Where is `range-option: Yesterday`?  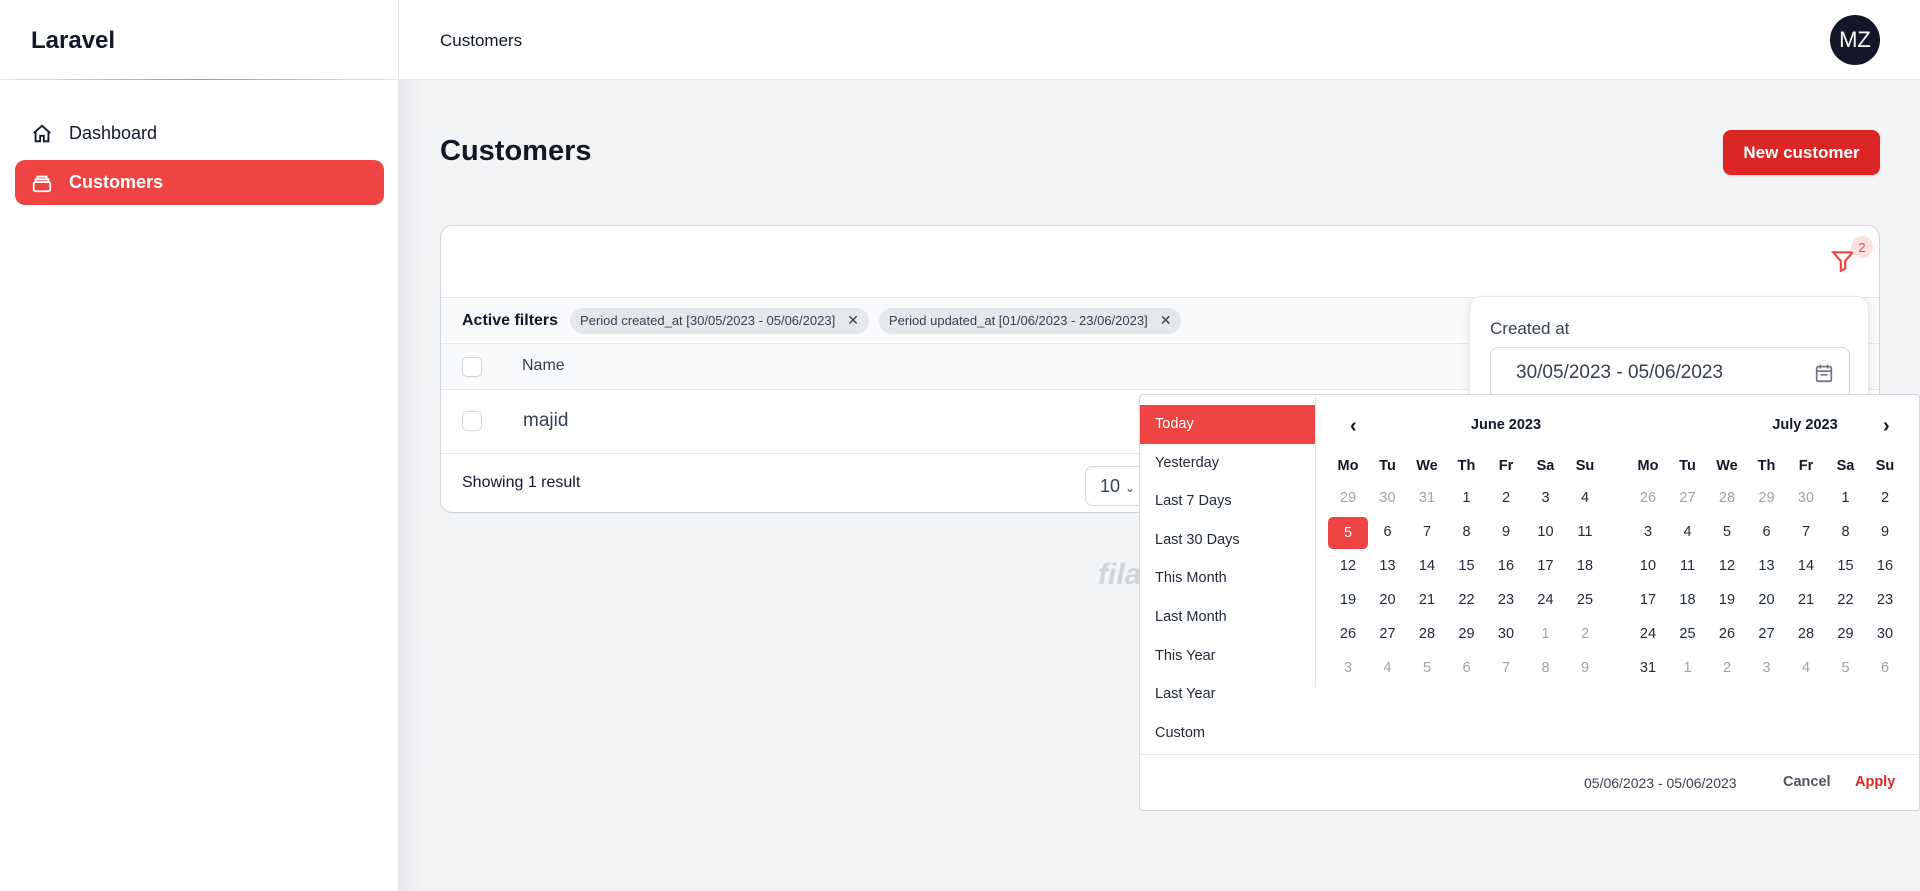 range-option: Yesterday is located at coordinates (1227, 463).